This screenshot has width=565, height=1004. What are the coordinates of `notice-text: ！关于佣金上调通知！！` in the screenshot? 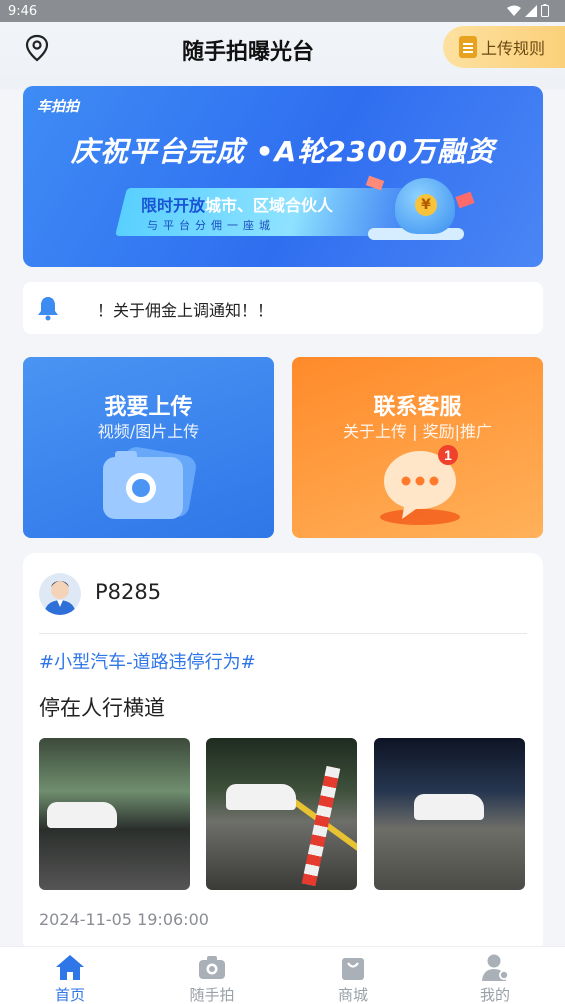 It's located at (185, 310).